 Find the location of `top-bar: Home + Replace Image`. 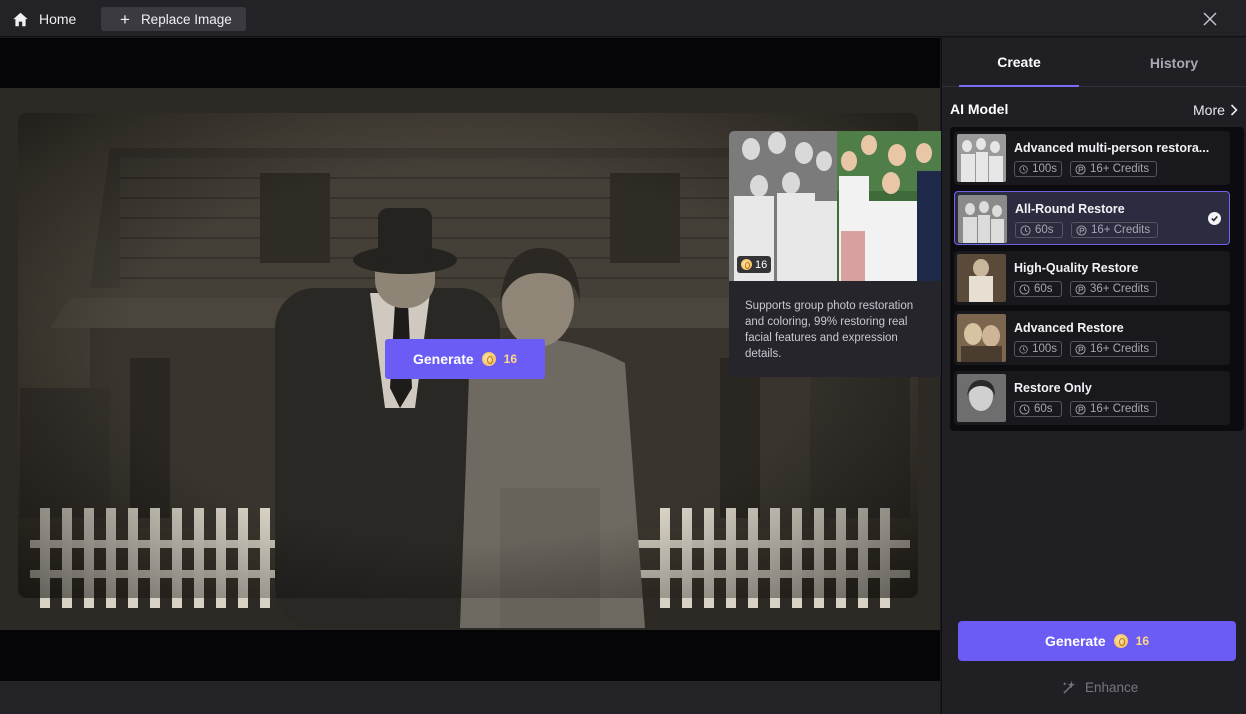

top-bar: Home + Replace Image is located at coordinates (623, 18).